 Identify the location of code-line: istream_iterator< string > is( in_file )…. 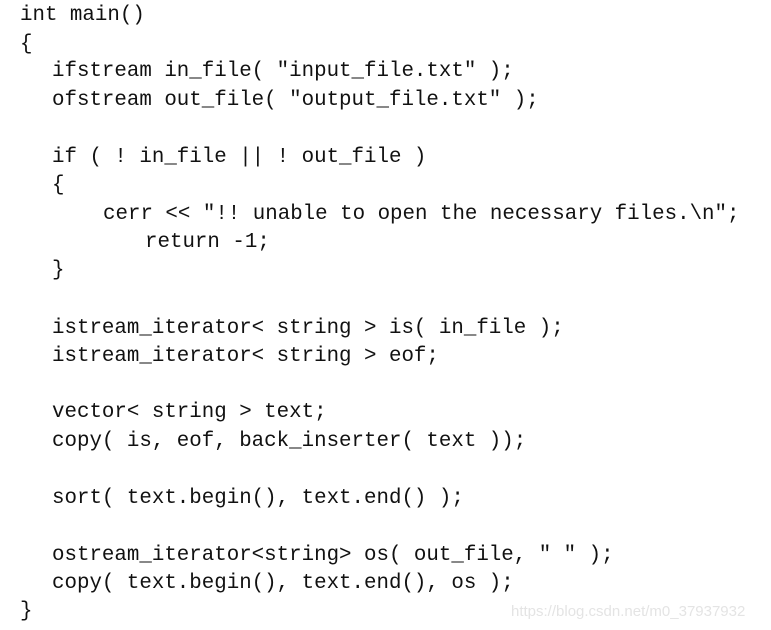
(308, 328).